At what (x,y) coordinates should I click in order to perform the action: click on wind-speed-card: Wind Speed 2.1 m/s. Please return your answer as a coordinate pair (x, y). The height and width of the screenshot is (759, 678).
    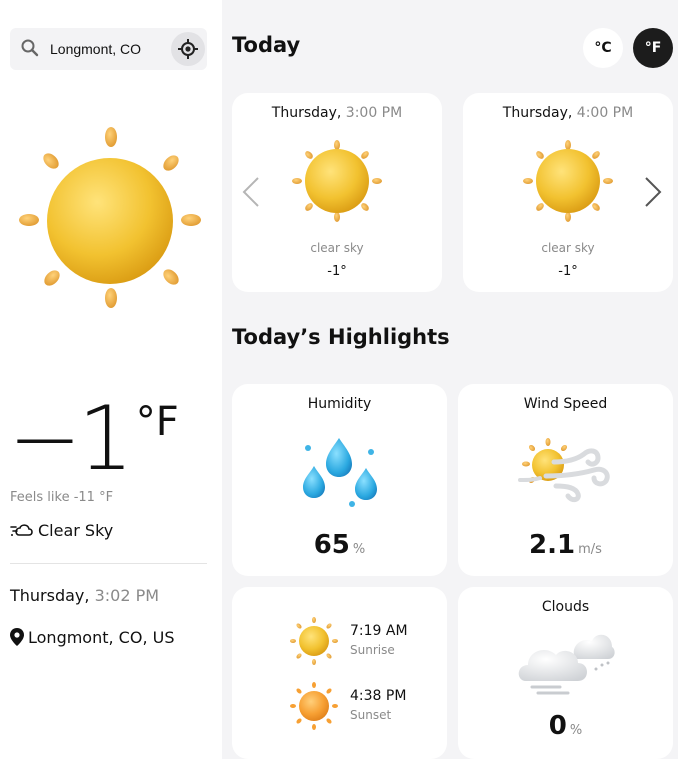
    Looking at the image, I should click on (565, 480).